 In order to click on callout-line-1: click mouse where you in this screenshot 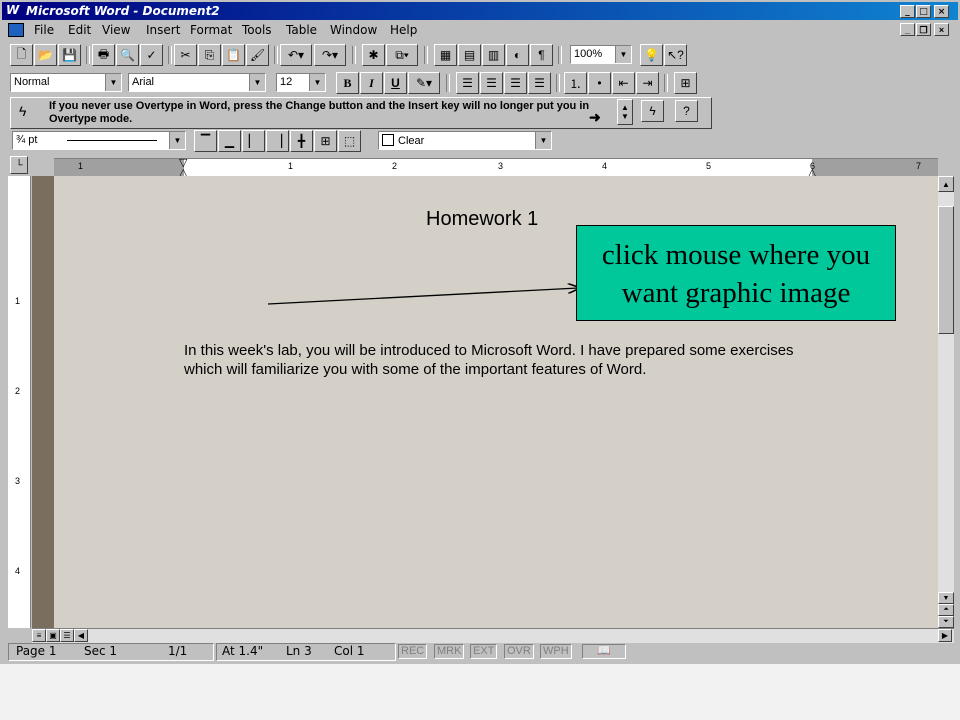, I will do `click(736, 255)`.